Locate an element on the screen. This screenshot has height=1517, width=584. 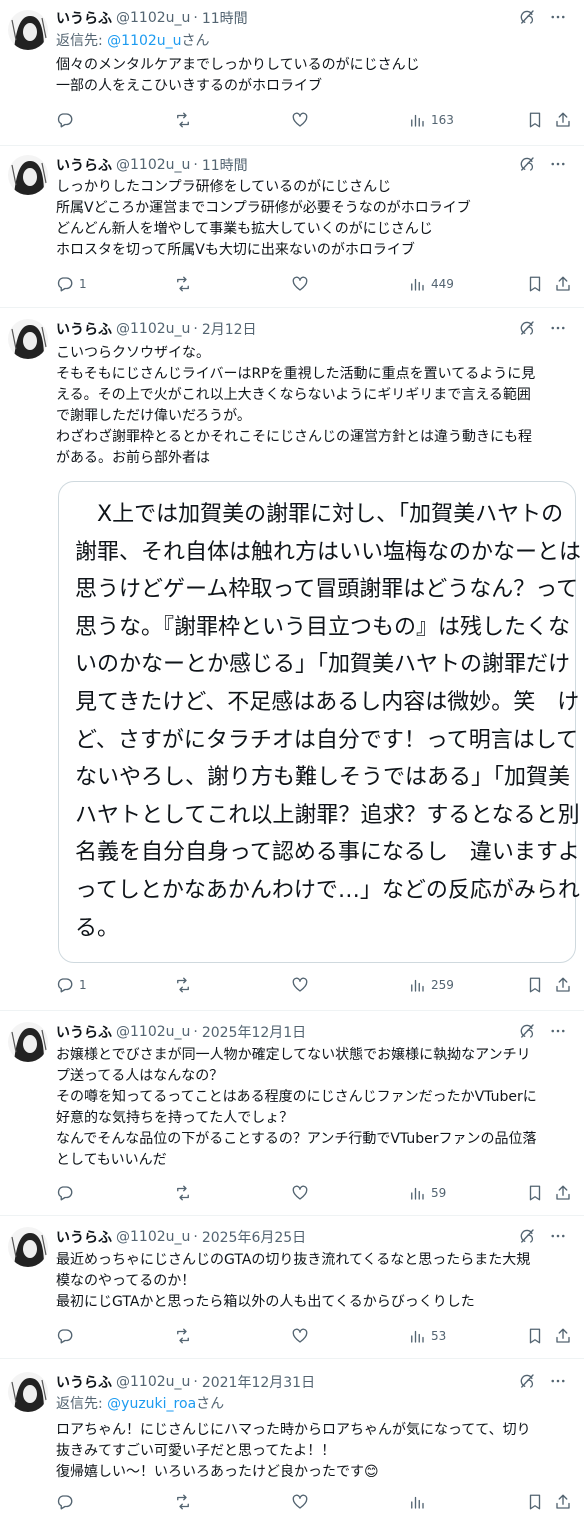
views-button is located at coordinates (419, 1502).